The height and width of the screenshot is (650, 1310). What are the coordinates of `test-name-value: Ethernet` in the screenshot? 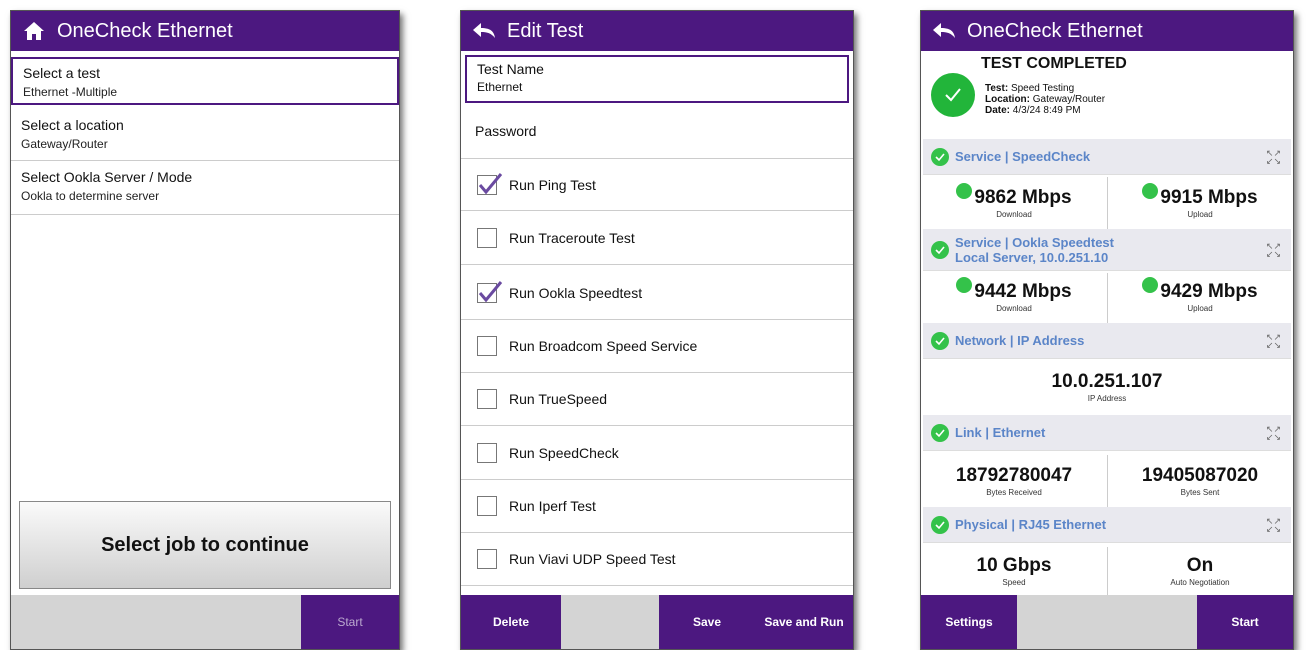 It's located at (500, 87).